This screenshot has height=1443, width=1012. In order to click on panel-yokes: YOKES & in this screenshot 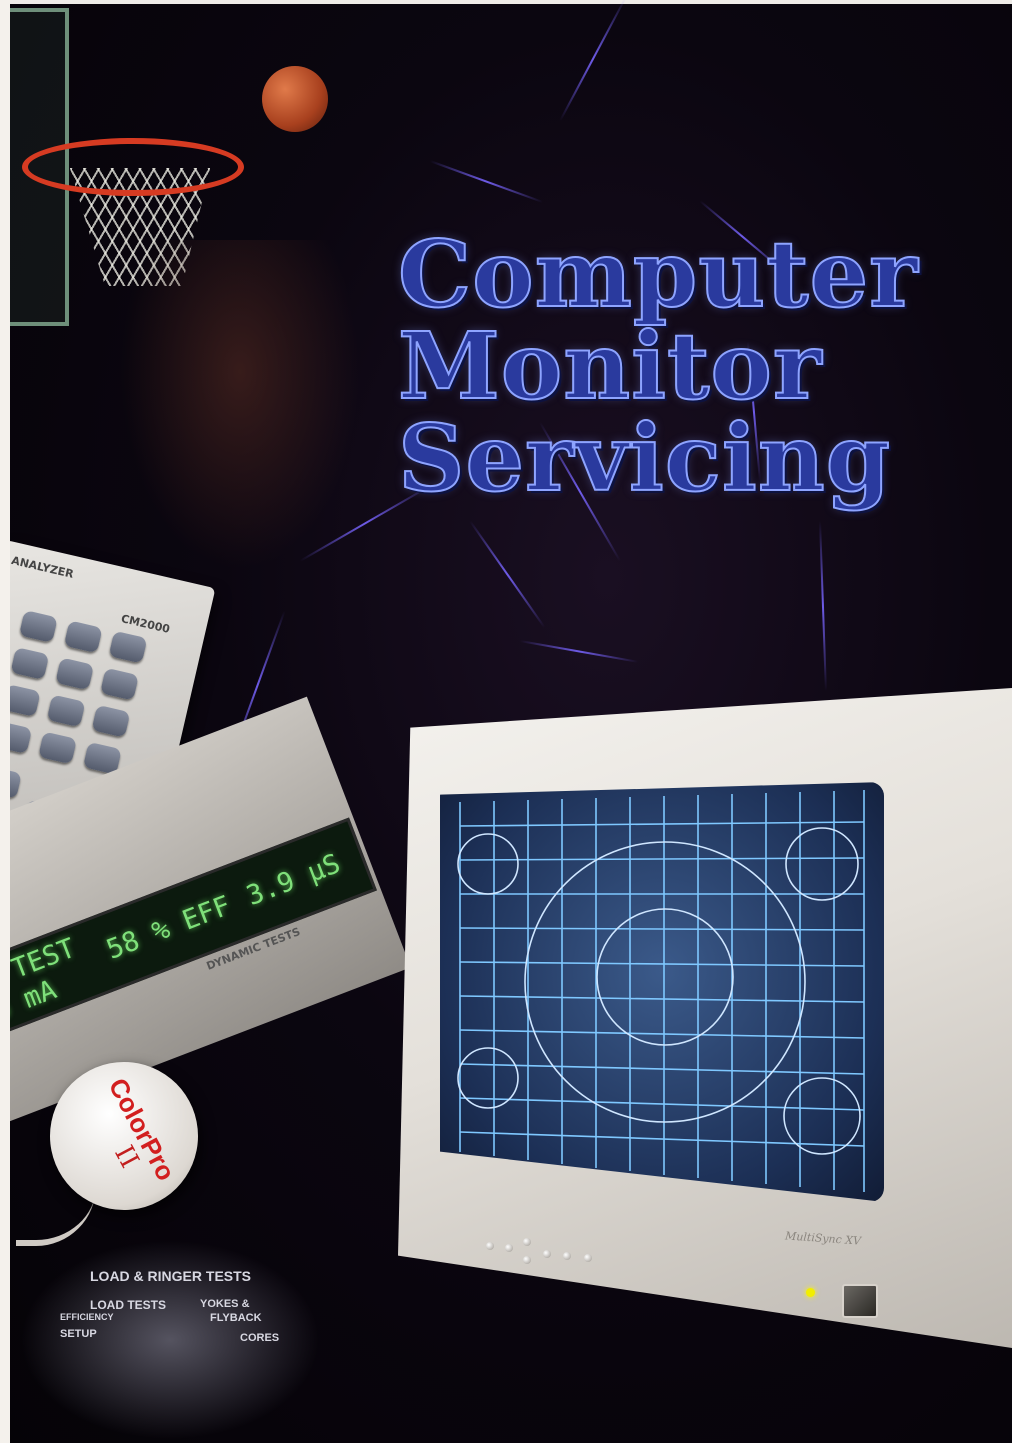, I will do `click(225, 1304)`.